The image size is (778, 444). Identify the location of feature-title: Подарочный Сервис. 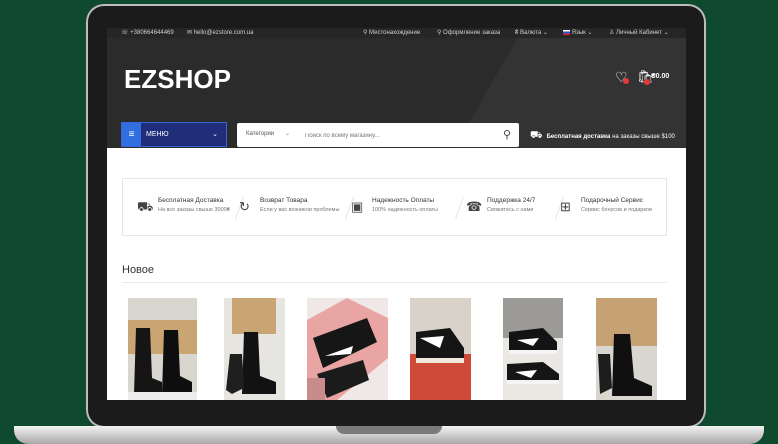
(612, 200).